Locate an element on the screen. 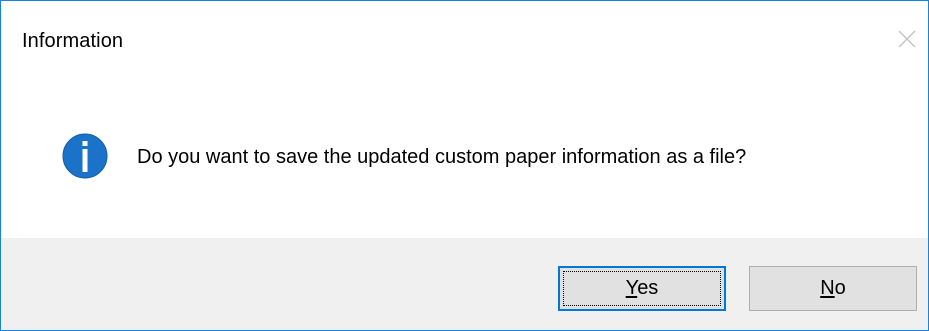 This screenshot has width=929, height=331. yes-accelerator: Y is located at coordinates (631, 288).